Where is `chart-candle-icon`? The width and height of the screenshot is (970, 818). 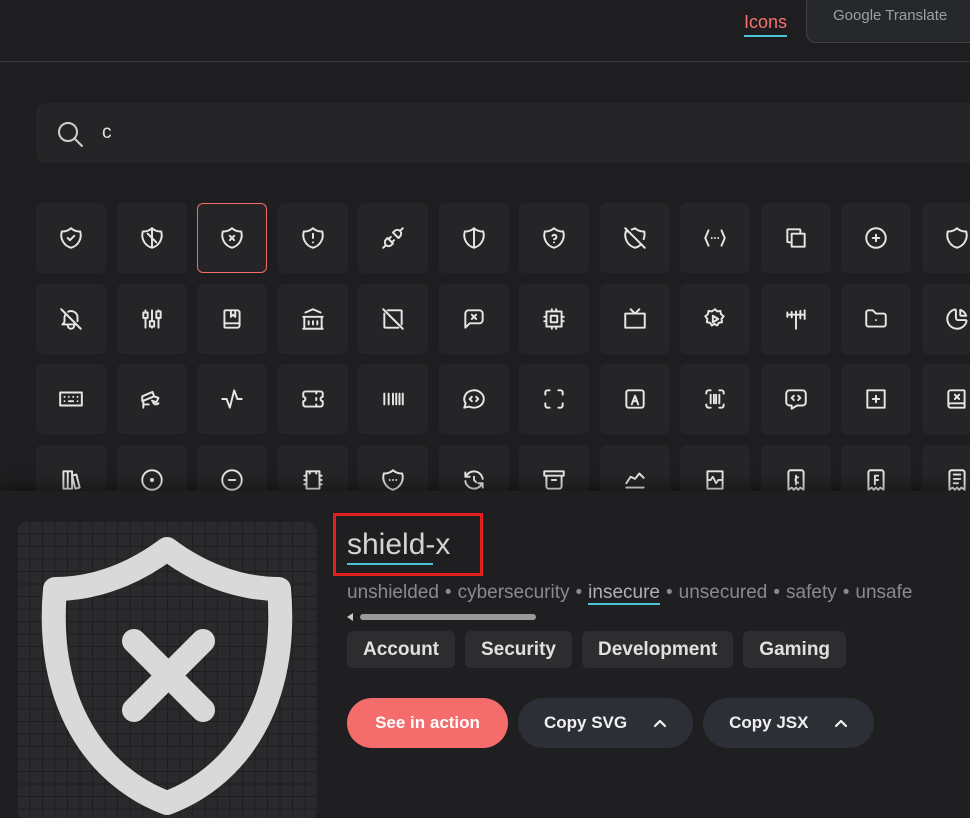 chart-candle-icon is located at coordinates (152, 319).